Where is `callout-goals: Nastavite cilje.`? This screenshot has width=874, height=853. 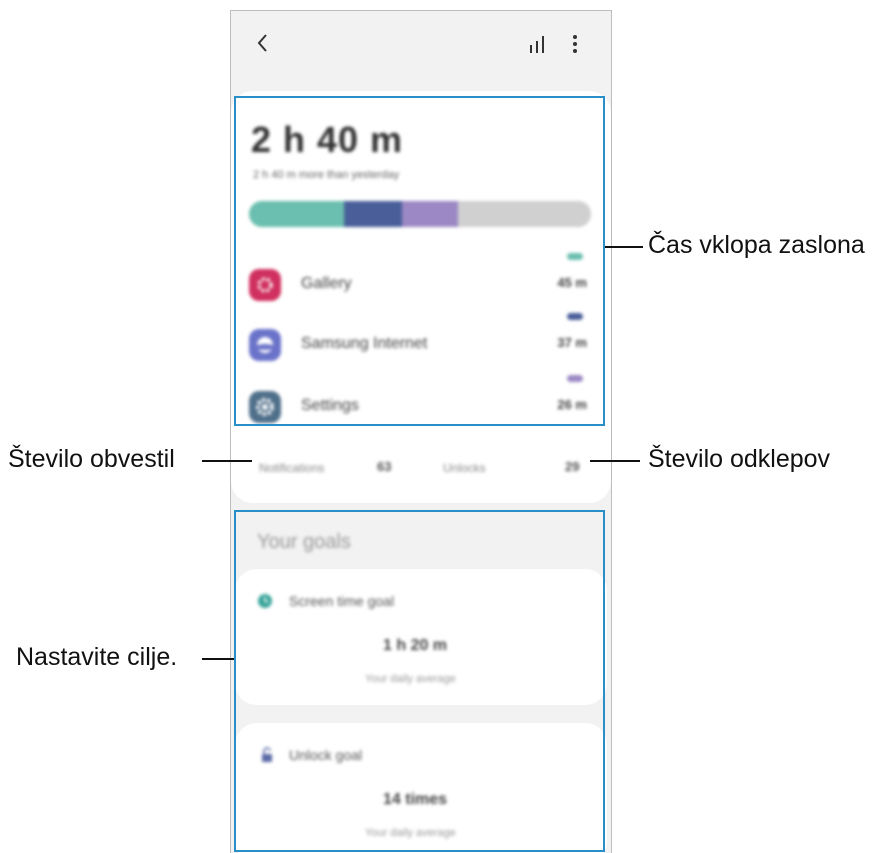 callout-goals: Nastavite cilje. is located at coordinates (97, 657).